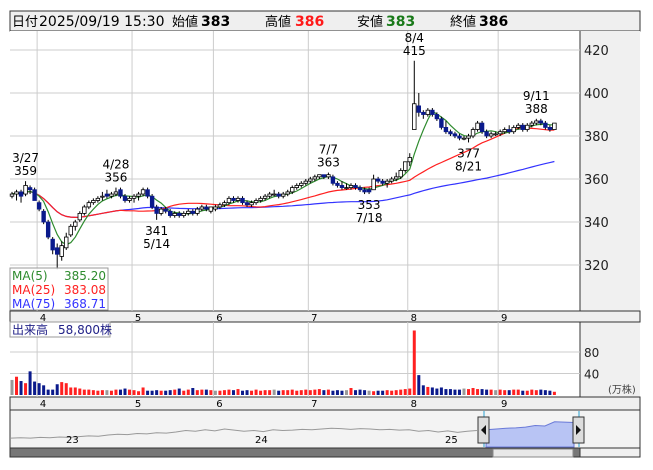 The width and height of the screenshot is (653, 470). Describe the element at coordinates (115, 165) in the screenshot. I see `annotation-date: 4/28` at that location.